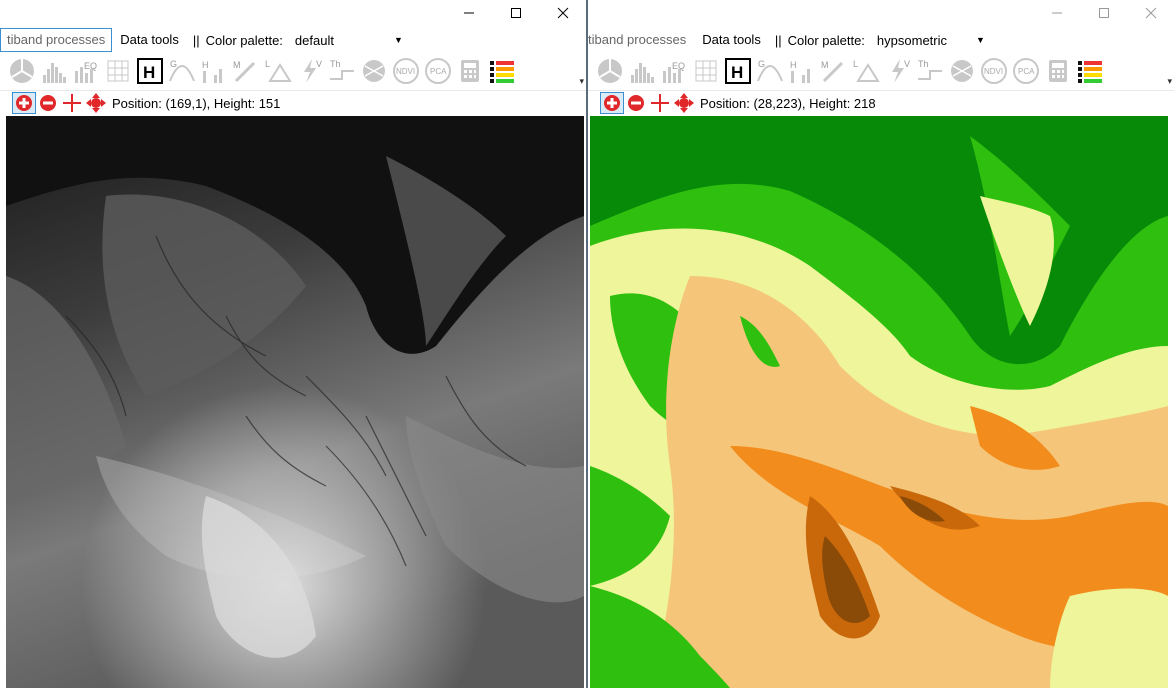  What do you see at coordinates (335, 64) in the screenshot?
I see `svg-text: Th` at bounding box center [335, 64].